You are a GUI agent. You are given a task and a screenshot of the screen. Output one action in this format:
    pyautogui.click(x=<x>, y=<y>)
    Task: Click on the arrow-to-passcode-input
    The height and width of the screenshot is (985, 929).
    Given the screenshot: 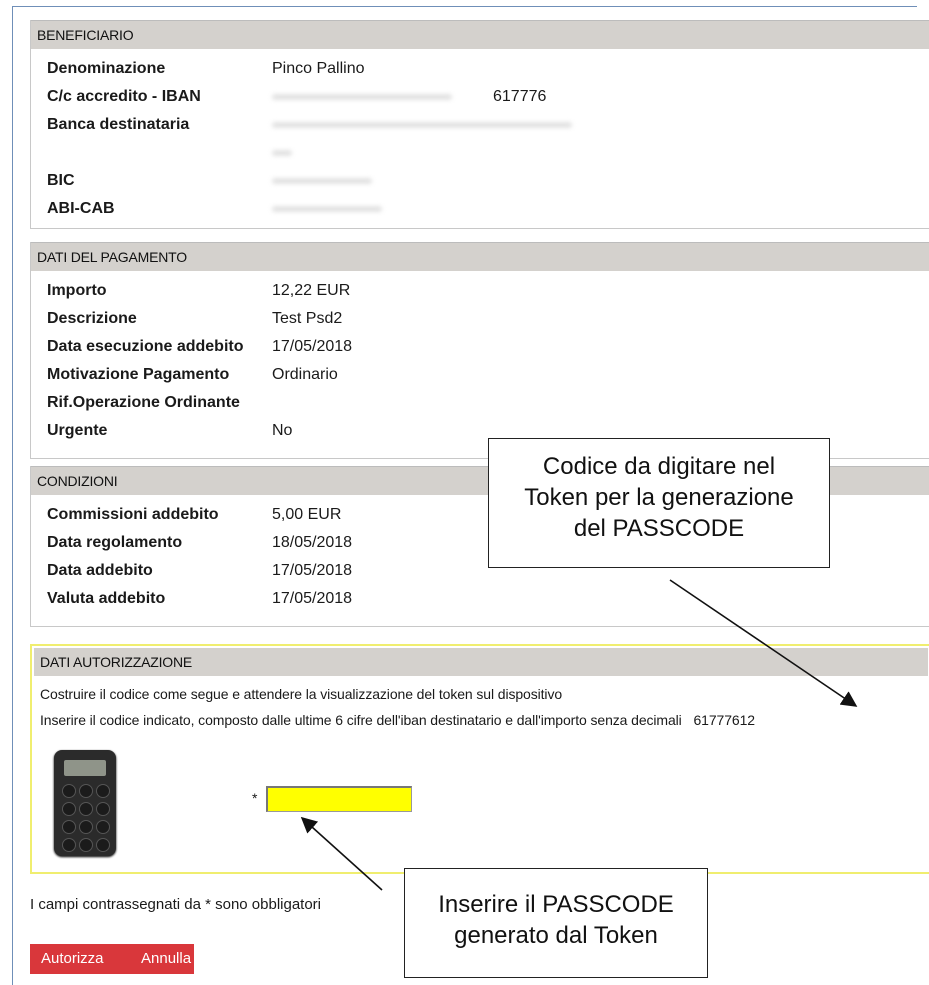 What is the action you would take?
    pyautogui.click(x=341, y=853)
    